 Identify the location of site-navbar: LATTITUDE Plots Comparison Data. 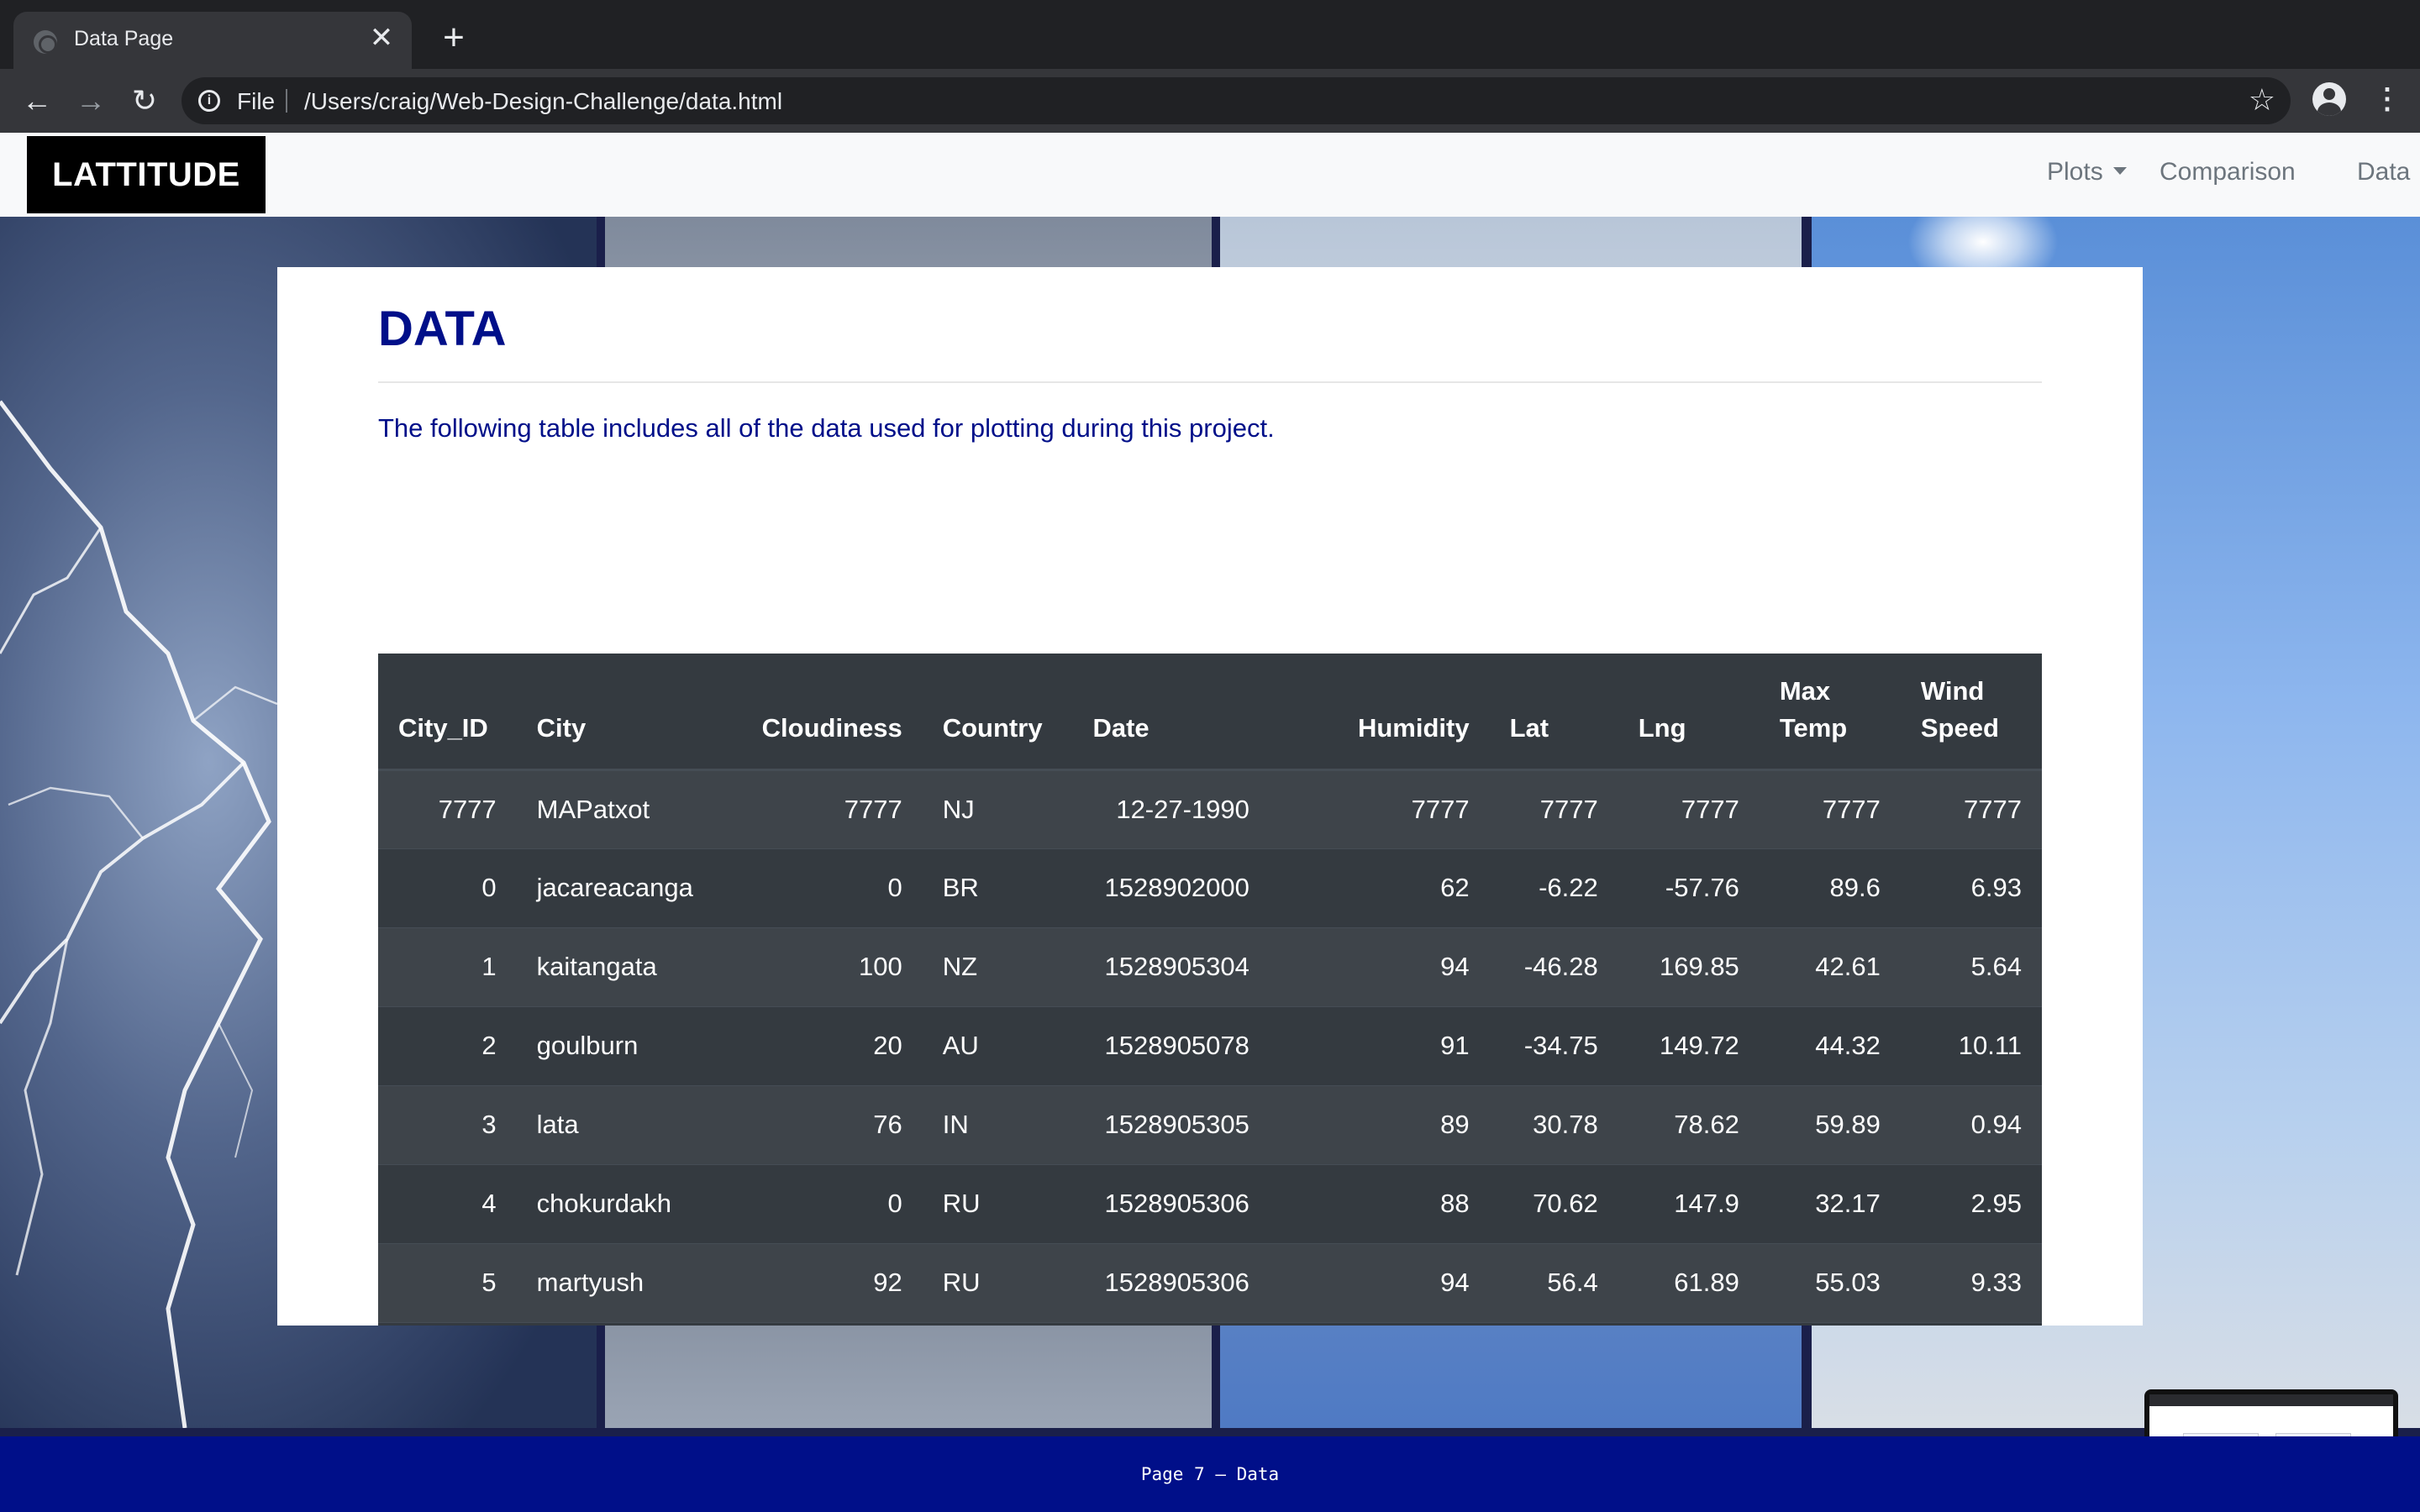
(1210, 175).